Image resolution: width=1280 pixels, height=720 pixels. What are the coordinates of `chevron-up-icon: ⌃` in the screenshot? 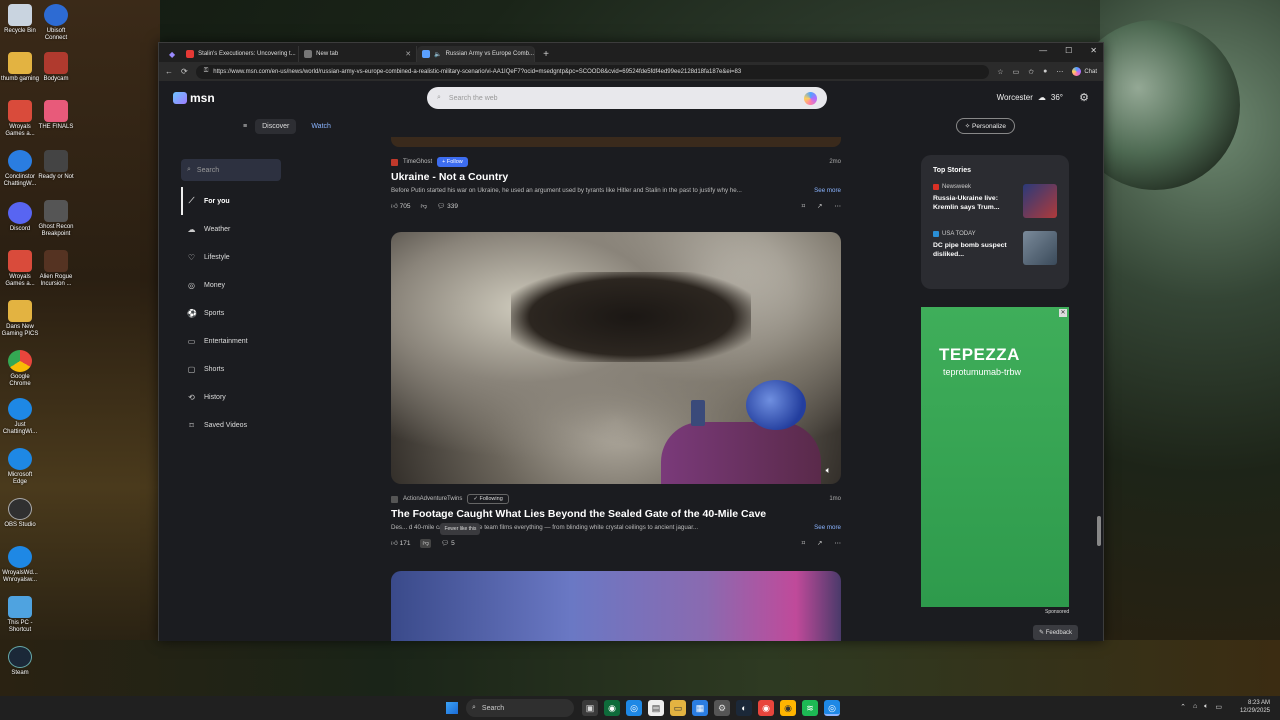 It's located at (1183, 707).